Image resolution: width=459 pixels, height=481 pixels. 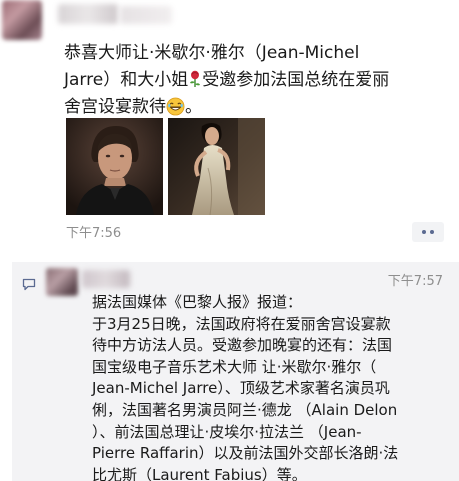 What do you see at coordinates (114, 166) in the screenshot?
I see `photo-man-portrait` at bounding box center [114, 166].